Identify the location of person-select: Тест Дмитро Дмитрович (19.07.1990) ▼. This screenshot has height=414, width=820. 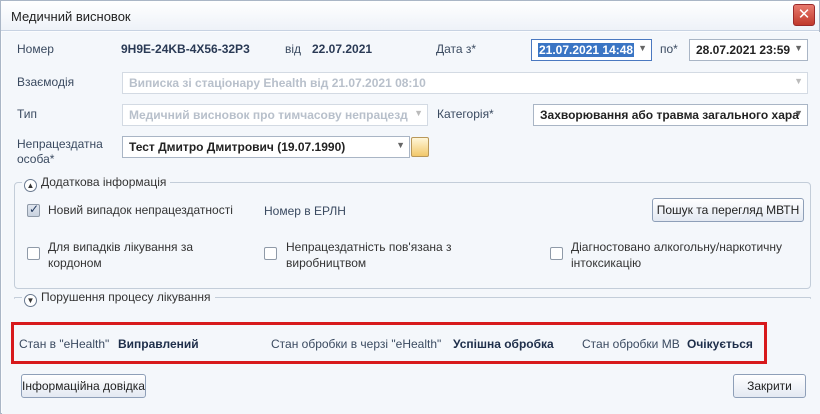
(266, 147).